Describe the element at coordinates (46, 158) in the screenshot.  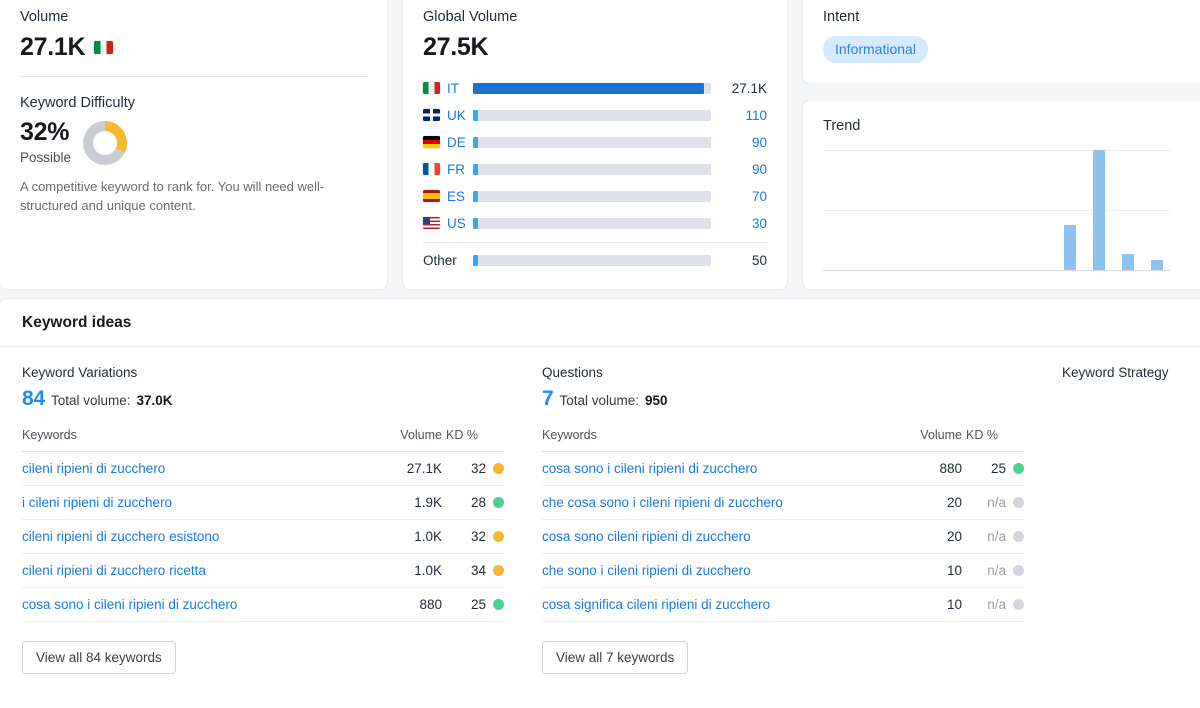
I see `keyword-difficulty-status: Possible` at that location.